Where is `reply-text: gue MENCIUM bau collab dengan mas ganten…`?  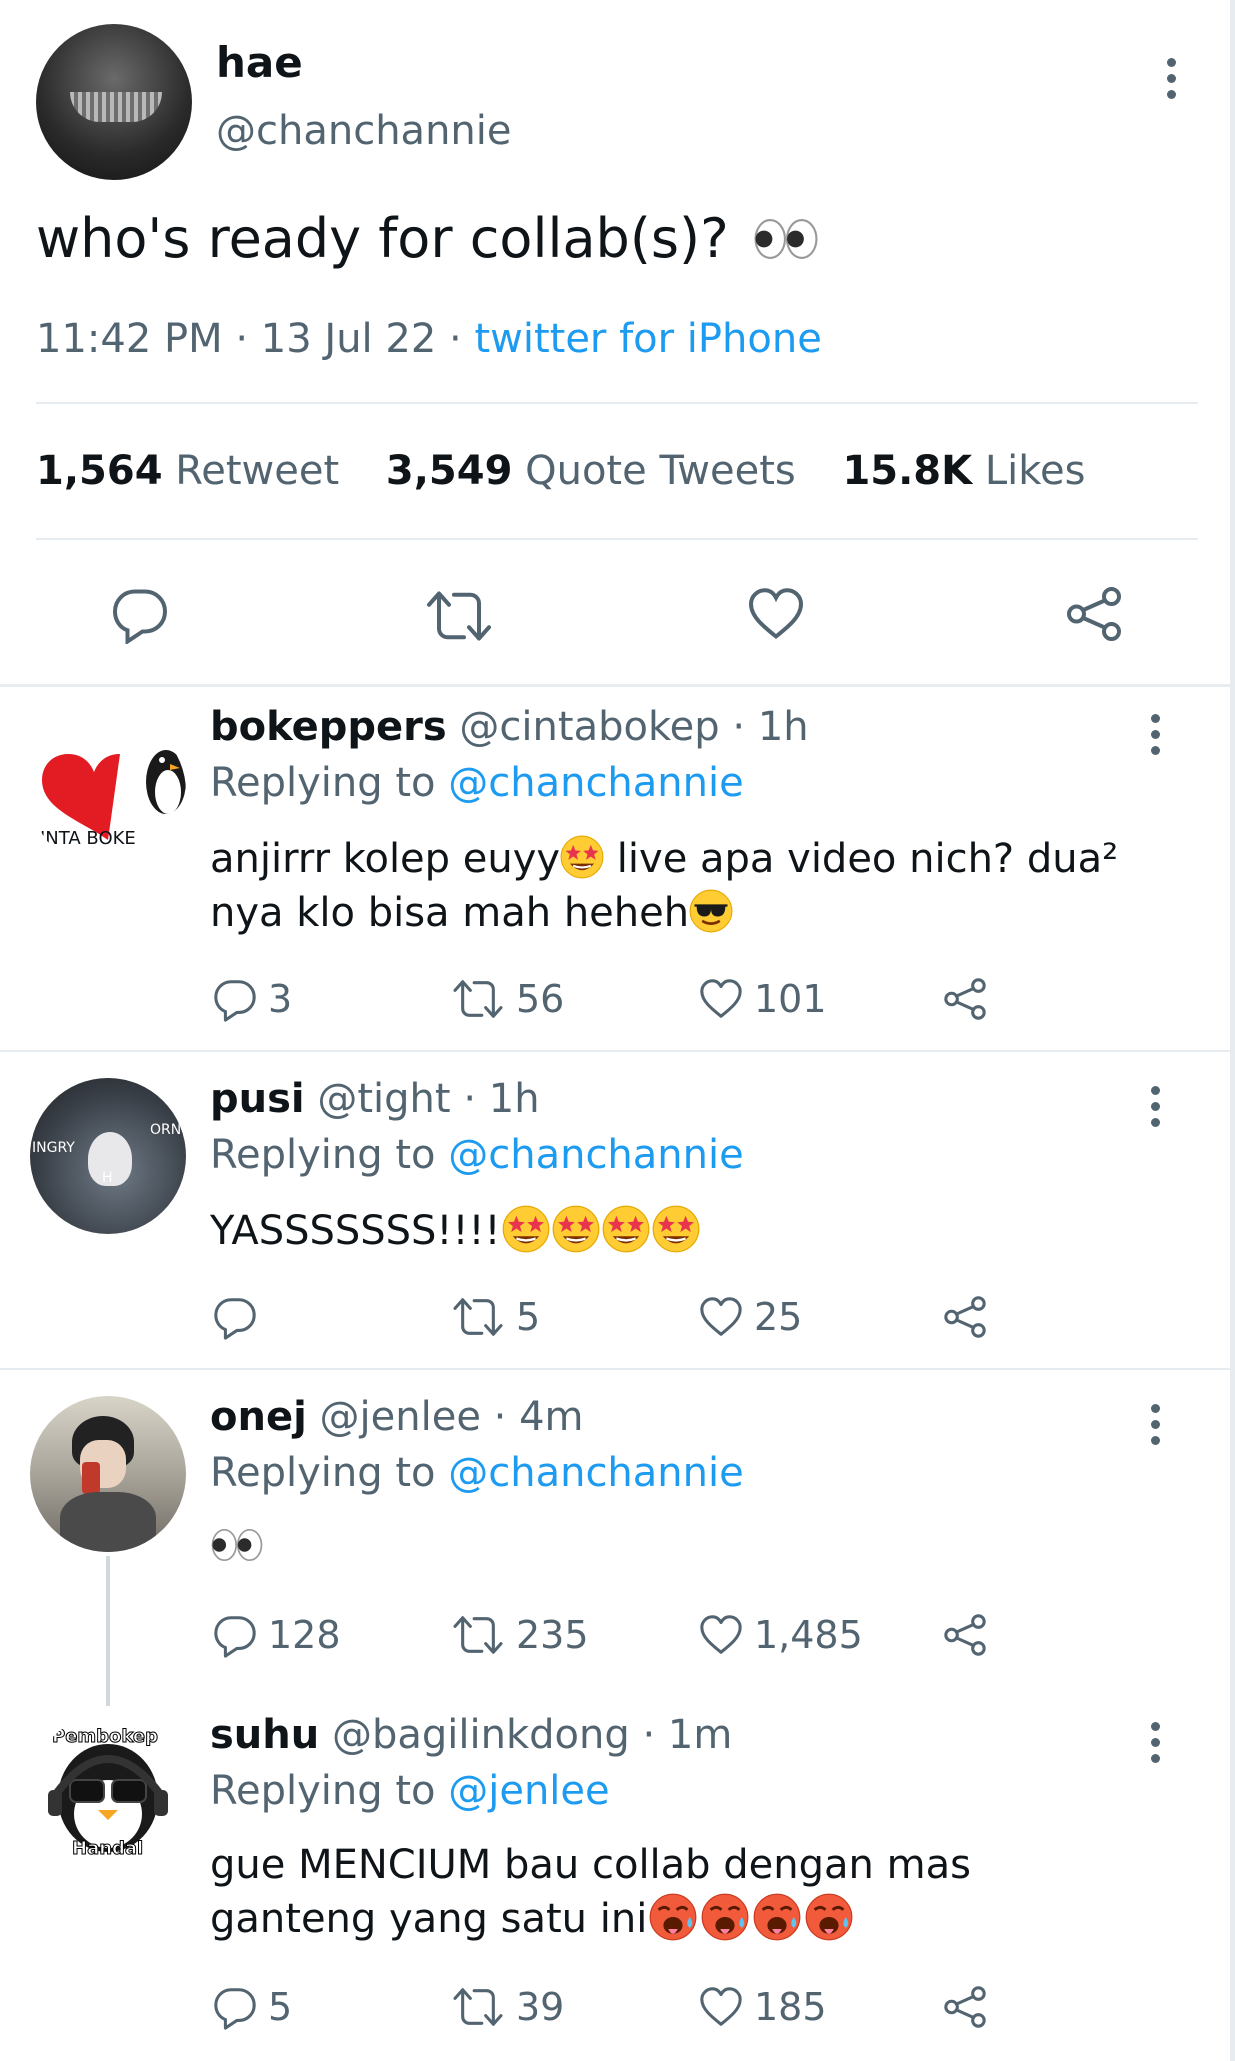 reply-text: gue MENCIUM bau collab dengan mas ganten… is located at coordinates (590, 1892).